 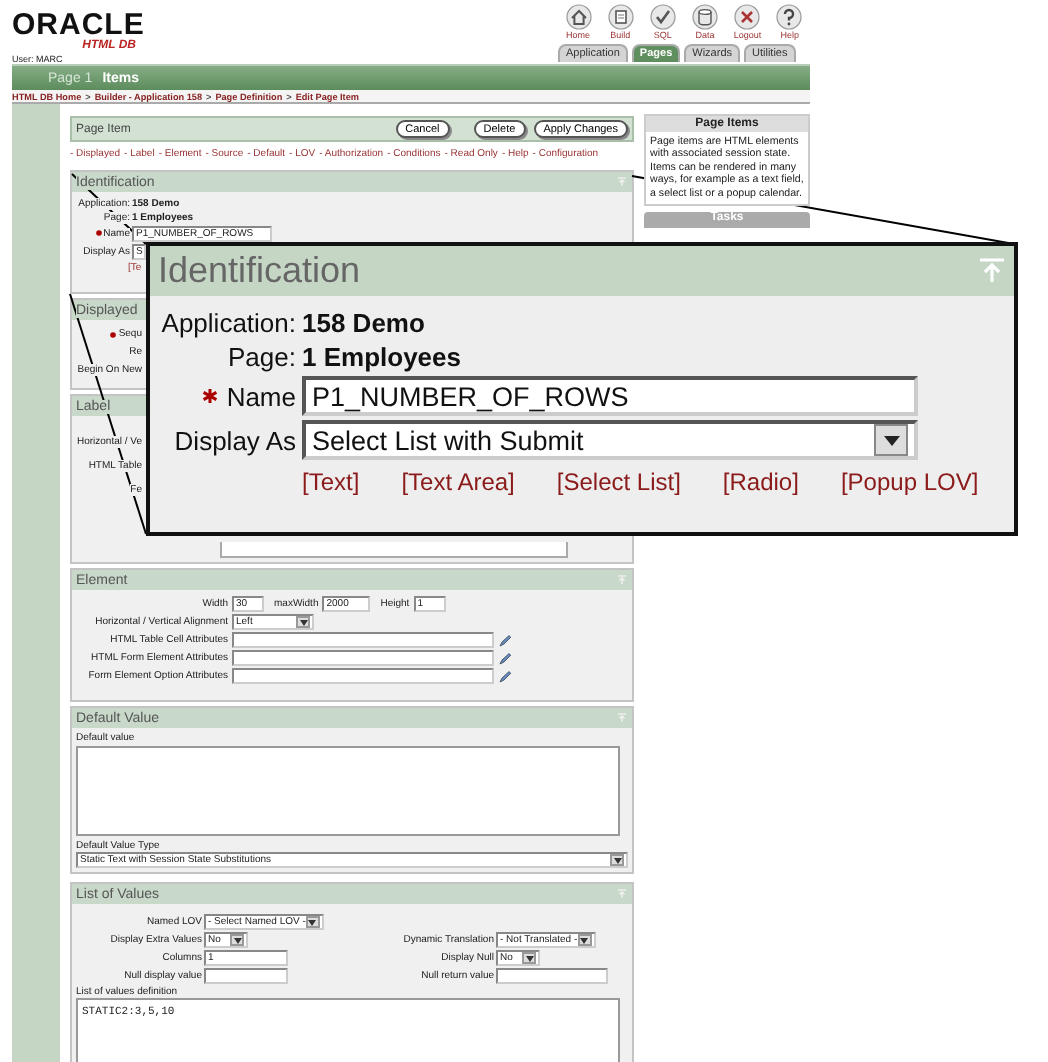 I want to click on select-field: Select List with Submit, so click(x=610, y=440).